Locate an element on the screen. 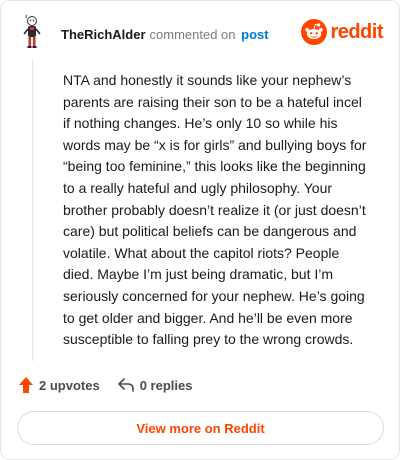  reply-count: 0 replies is located at coordinates (166, 385).